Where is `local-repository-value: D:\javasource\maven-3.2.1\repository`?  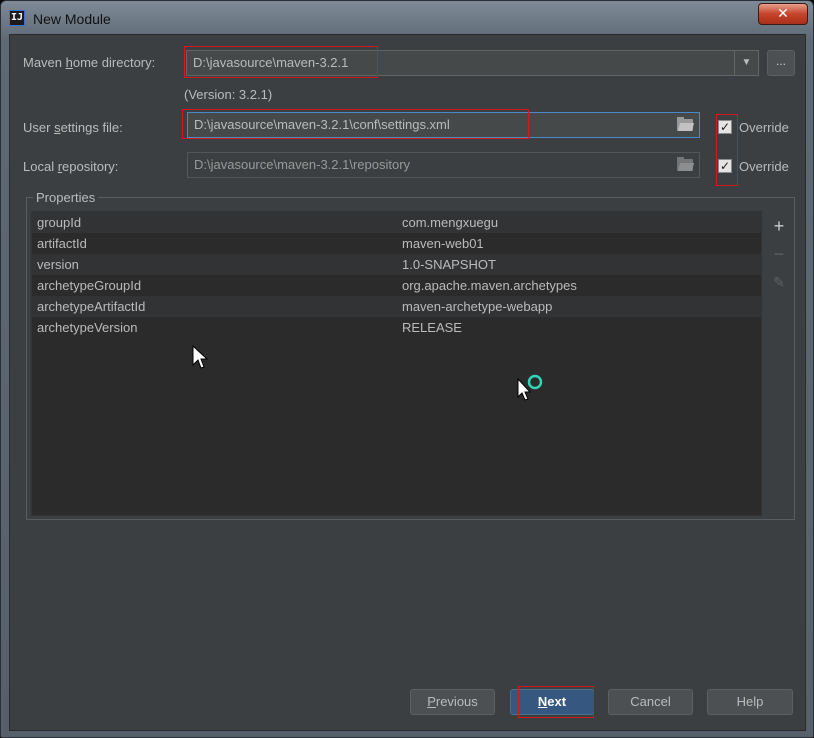 local-repository-value: D:\javasource\maven-3.2.1\repository is located at coordinates (302, 164).